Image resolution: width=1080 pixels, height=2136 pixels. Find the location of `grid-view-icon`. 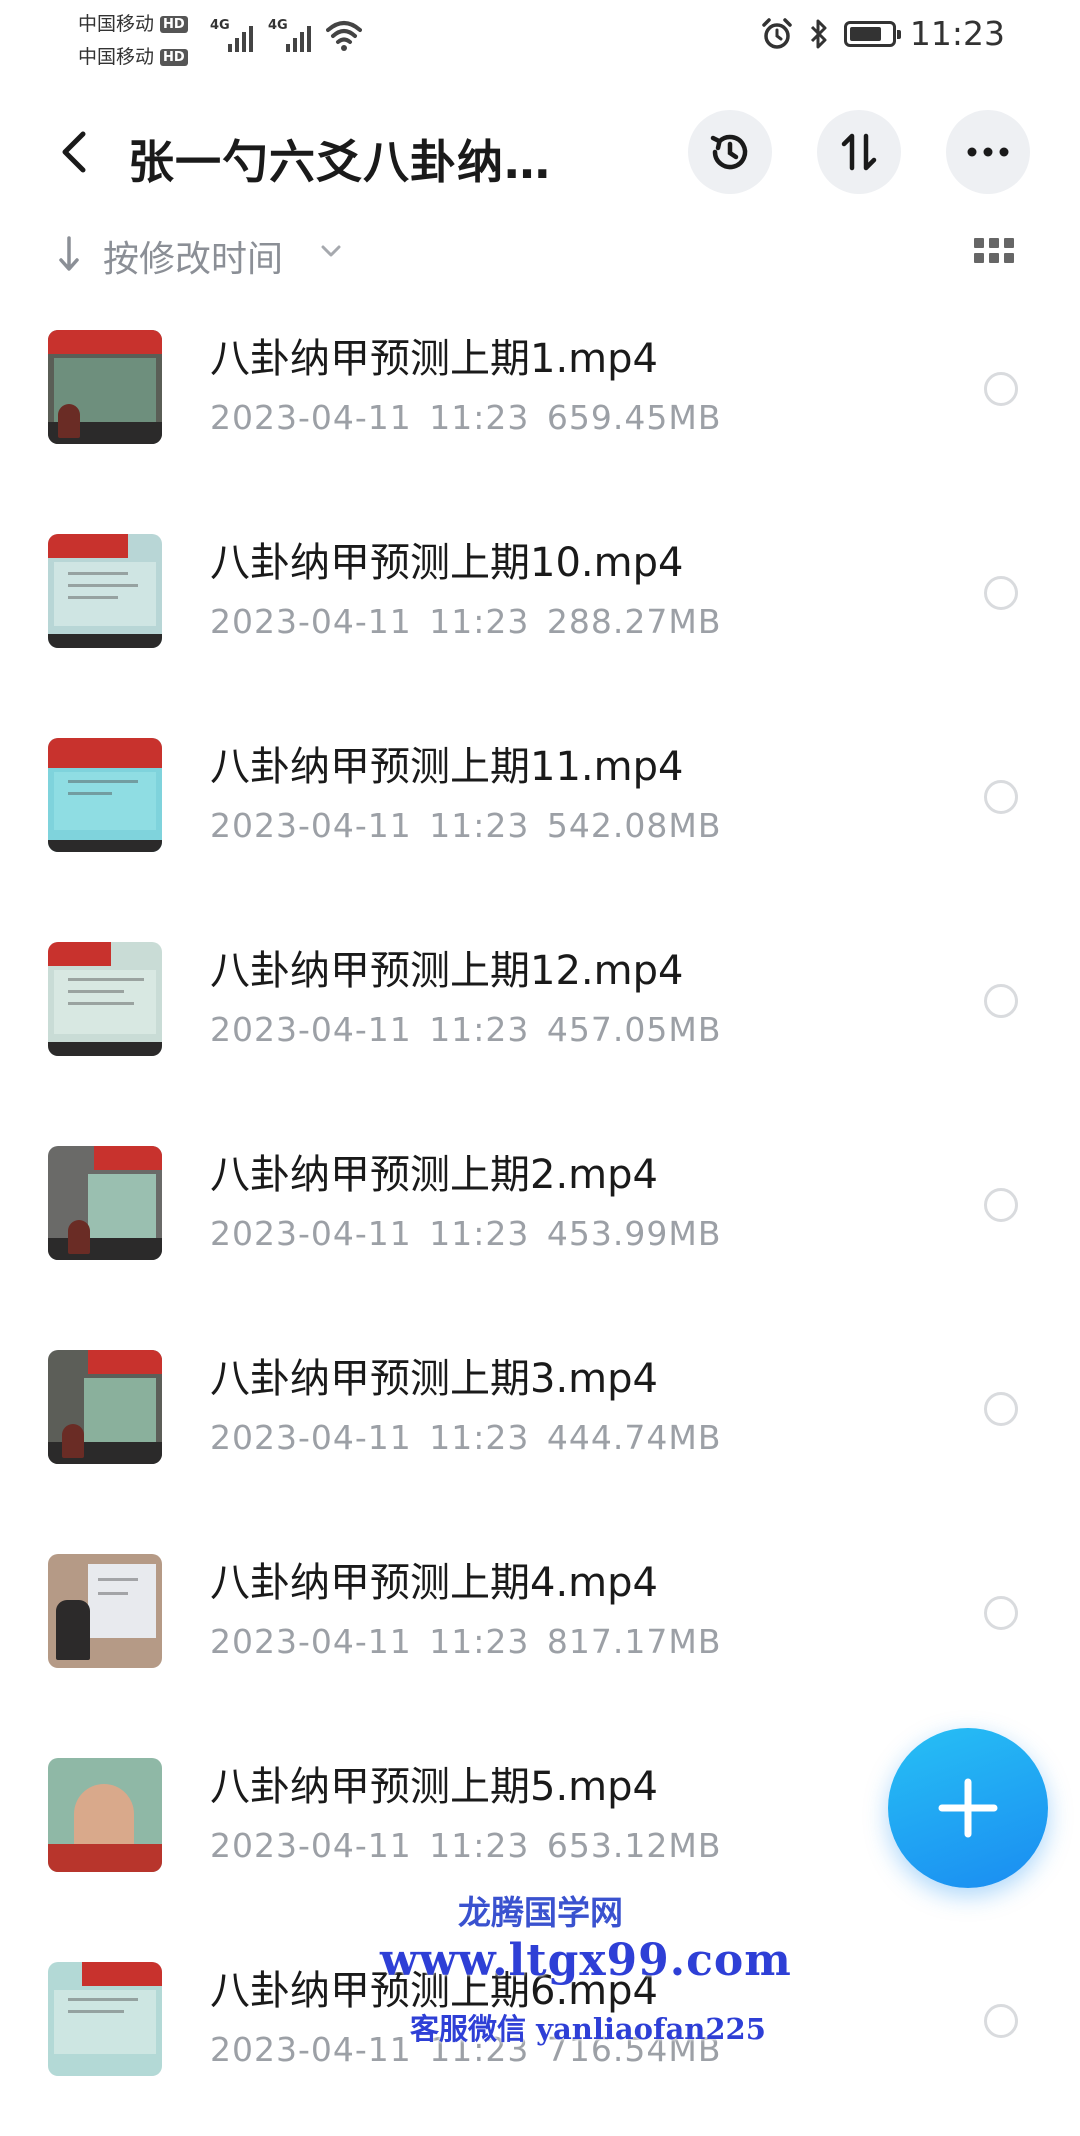

grid-view-icon is located at coordinates (994, 254).